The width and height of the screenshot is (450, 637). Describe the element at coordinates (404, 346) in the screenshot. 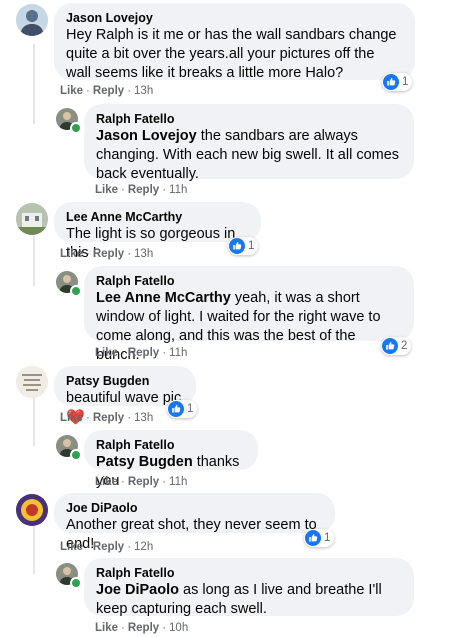

I see `reaction-count: 2` at that location.